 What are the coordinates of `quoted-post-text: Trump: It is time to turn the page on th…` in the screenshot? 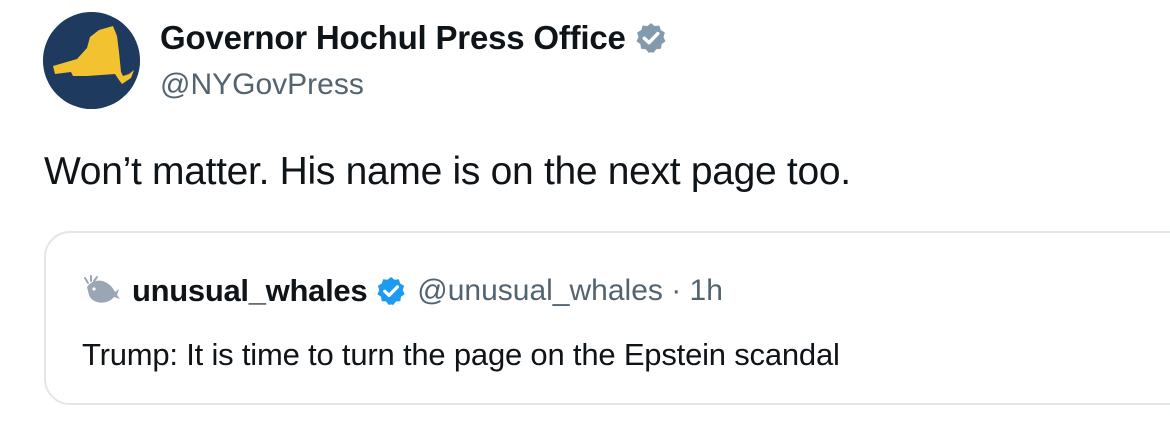 It's located at (461, 354).